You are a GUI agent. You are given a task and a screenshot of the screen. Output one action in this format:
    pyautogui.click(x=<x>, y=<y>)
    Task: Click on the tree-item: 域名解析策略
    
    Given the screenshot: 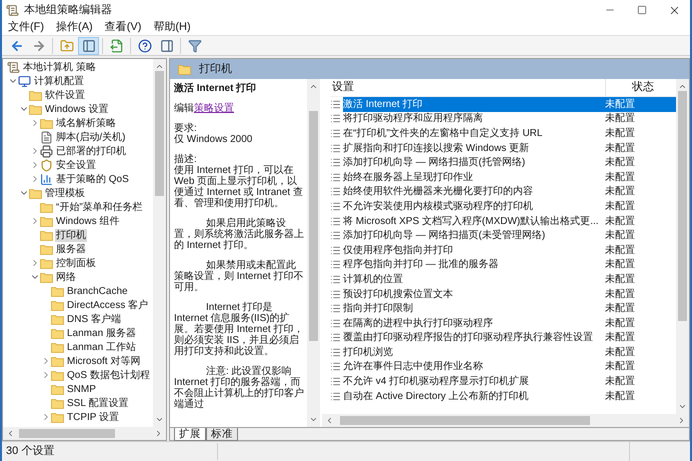 What is the action you would take?
    pyautogui.click(x=86, y=123)
    